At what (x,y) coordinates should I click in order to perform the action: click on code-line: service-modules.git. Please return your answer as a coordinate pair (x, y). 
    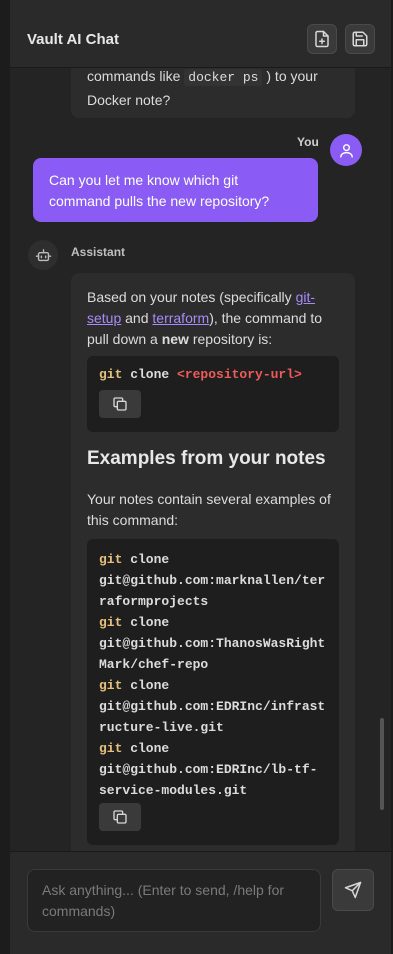
    Looking at the image, I should click on (173, 790).